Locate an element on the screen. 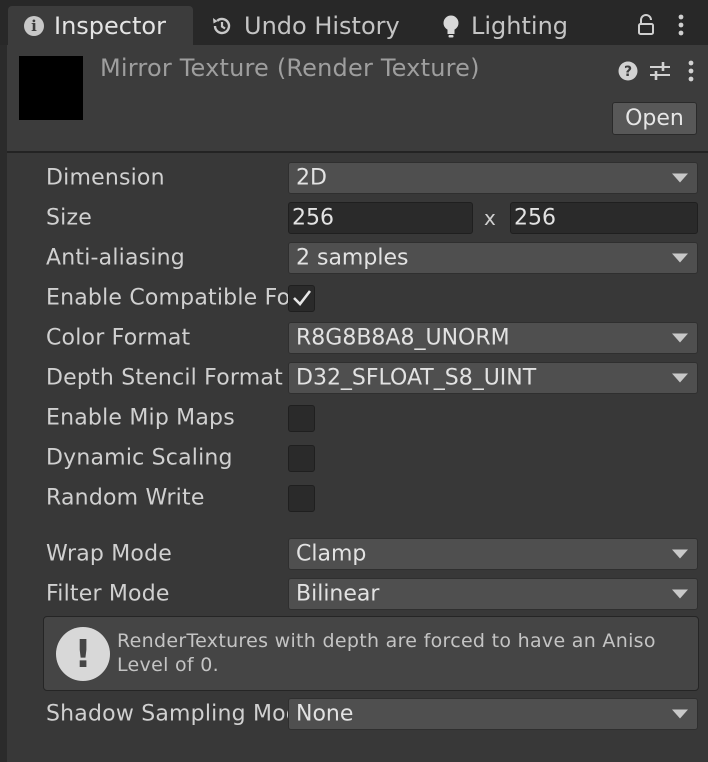  wrap-mode-label: Wrap Mode is located at coordinates (109, 554).